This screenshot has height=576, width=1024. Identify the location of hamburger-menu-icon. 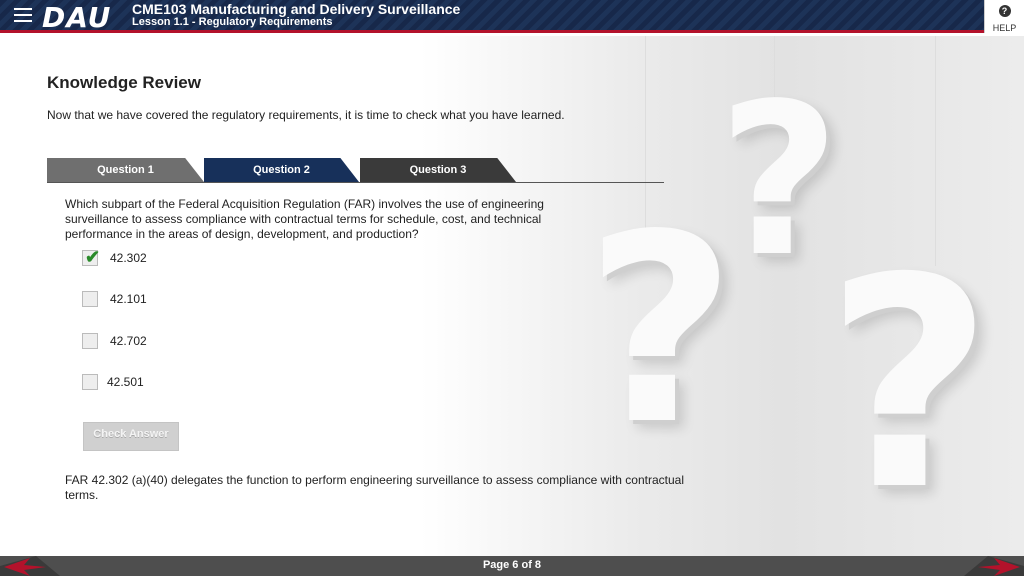
(23, 16).